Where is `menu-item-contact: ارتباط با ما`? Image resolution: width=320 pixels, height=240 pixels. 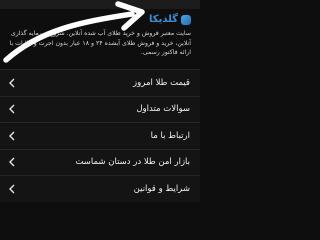
menu-item-contact: ارتباط با ما is located at coordinates (100, 135).